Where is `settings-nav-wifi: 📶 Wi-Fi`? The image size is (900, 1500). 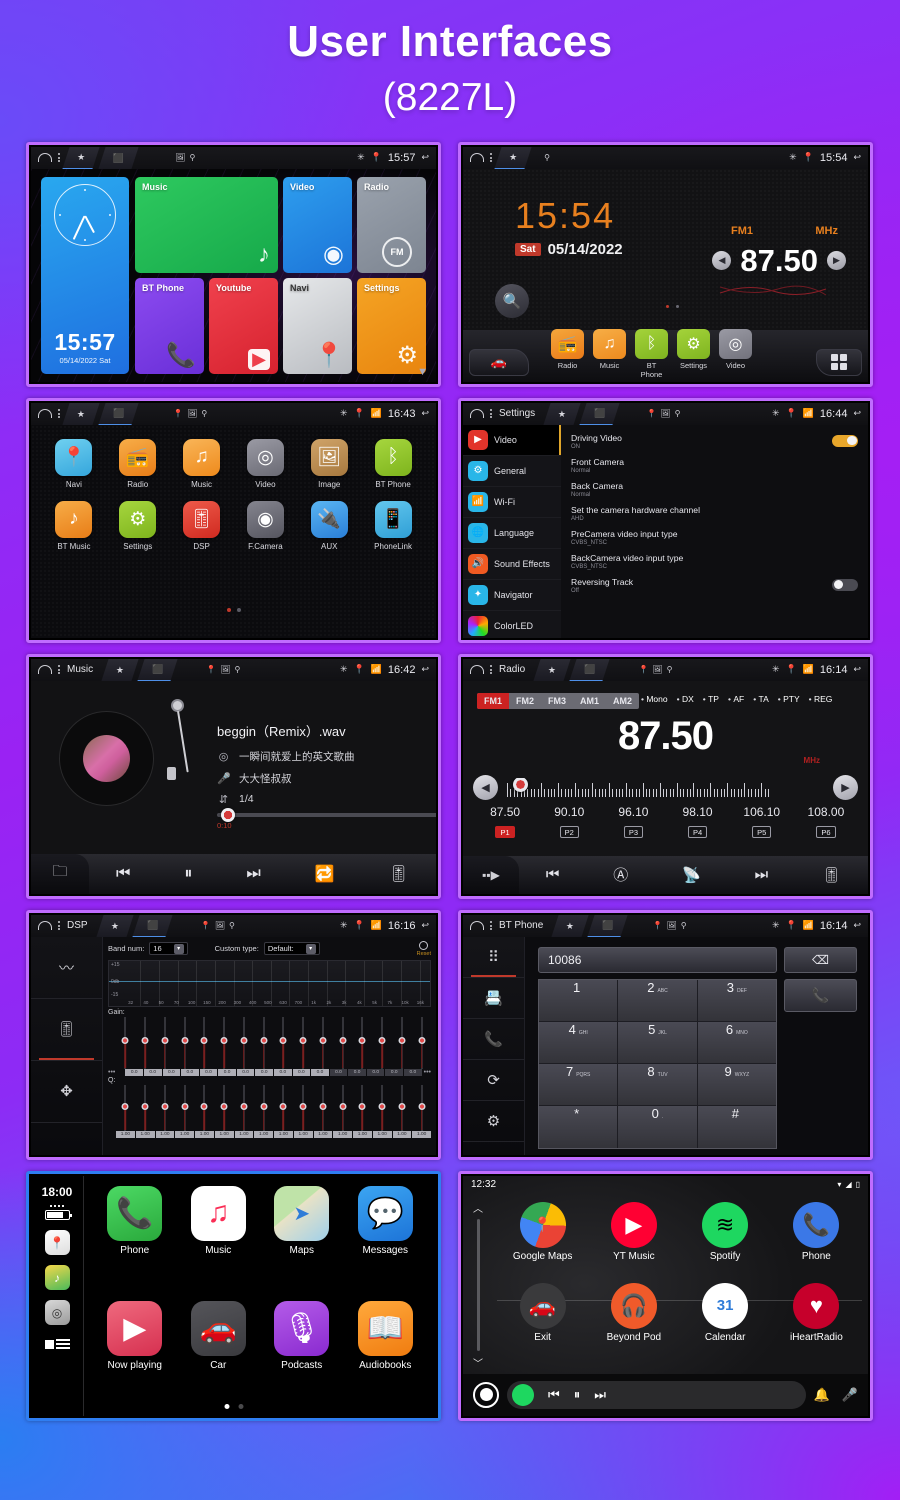
settings-nav-wifi: 📶 Wi-Fi is located at coordinates (512, 502).